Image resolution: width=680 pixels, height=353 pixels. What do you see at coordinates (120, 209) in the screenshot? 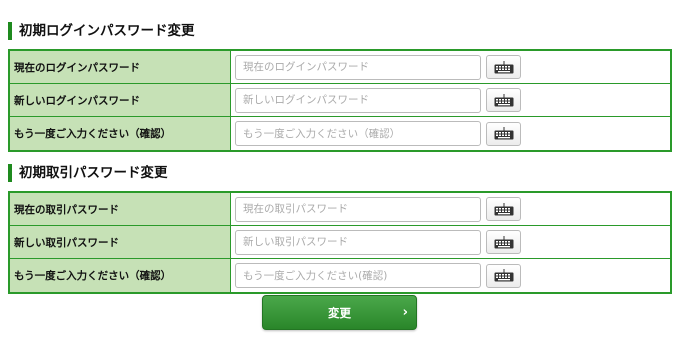
I see `field-label: 現在の取引パスワード` at bounding box center [120, 209].